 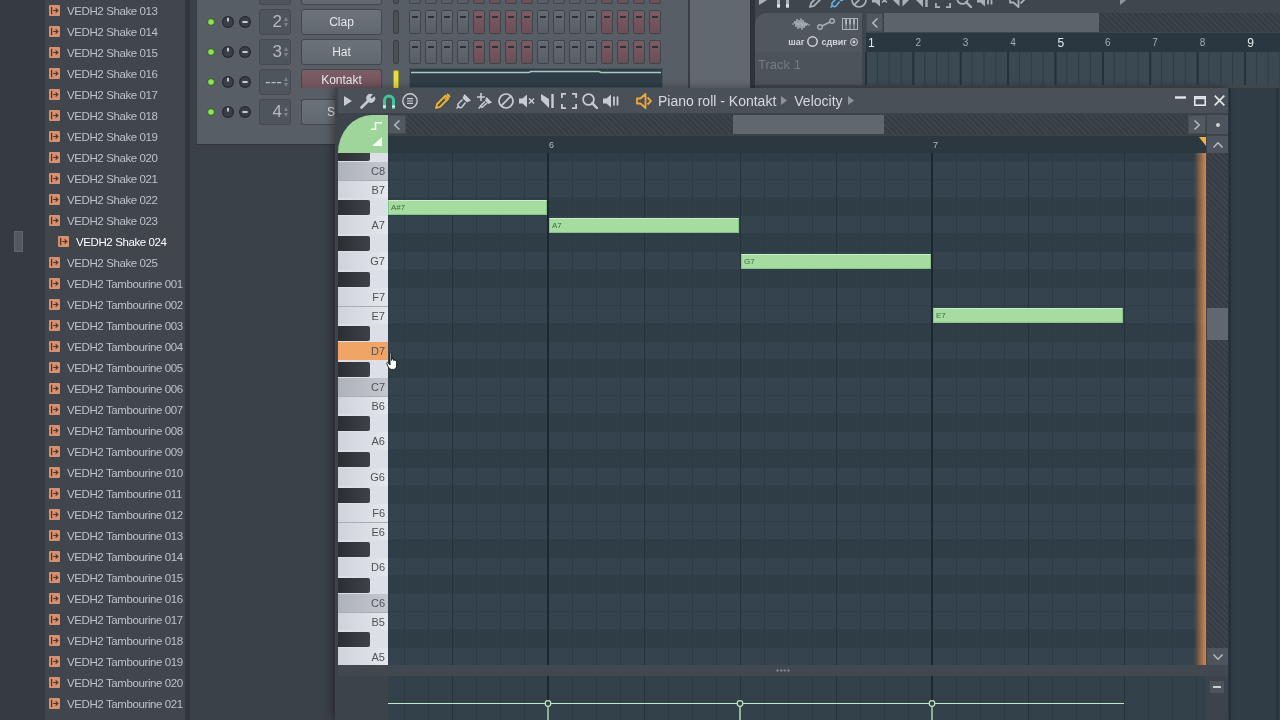 What do you see at coordinates (115, 577) in the screenshot?
I see `browser-item: VEDH2 Tambourine 015` at bounding box center [115, 577].